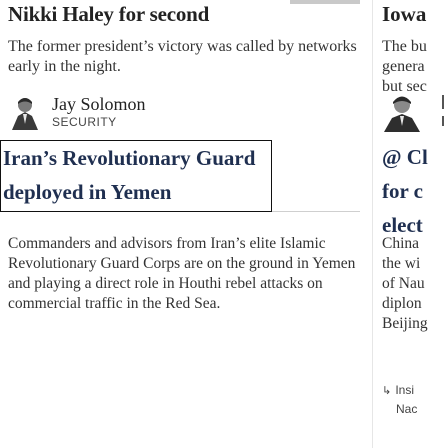 The image size is (448, 448). I want to click on article-headline-haley: Nikki Haley for second, so click(108, 14).